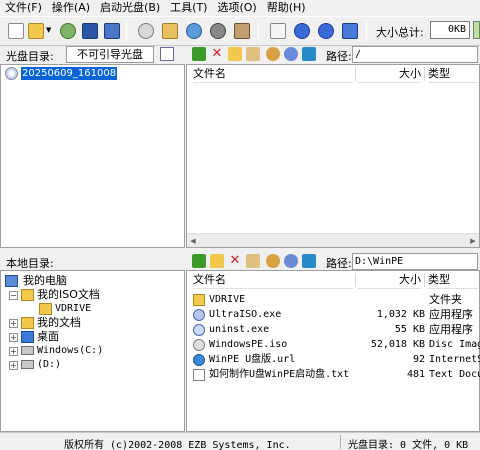 The width and height of the screenshot is (480, 450). Describe the element at coordinates (112, 31) in the screenshot. I see `save-as-icon` at that location.